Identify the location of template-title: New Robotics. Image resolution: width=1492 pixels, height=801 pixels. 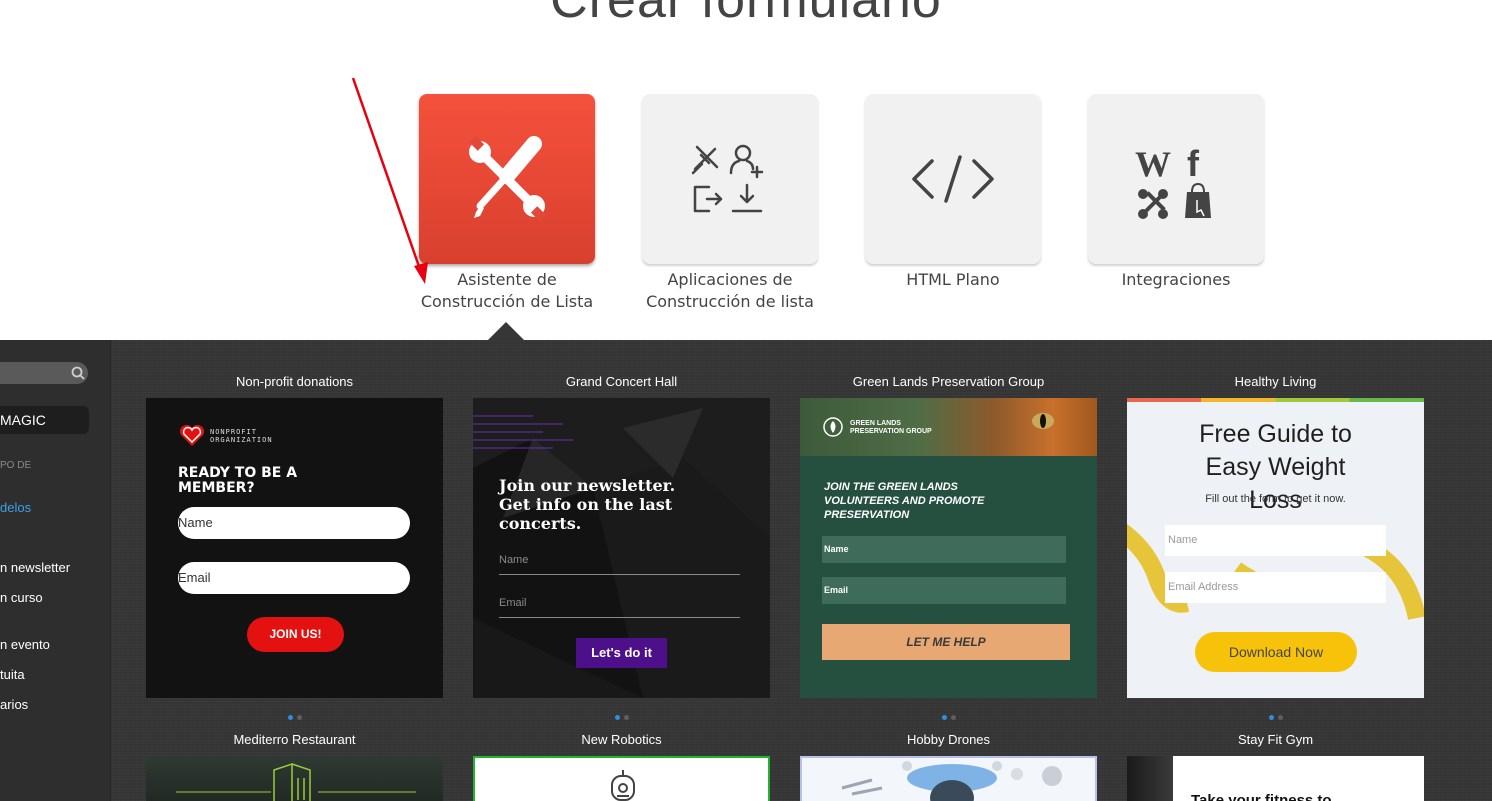
(621, 739).